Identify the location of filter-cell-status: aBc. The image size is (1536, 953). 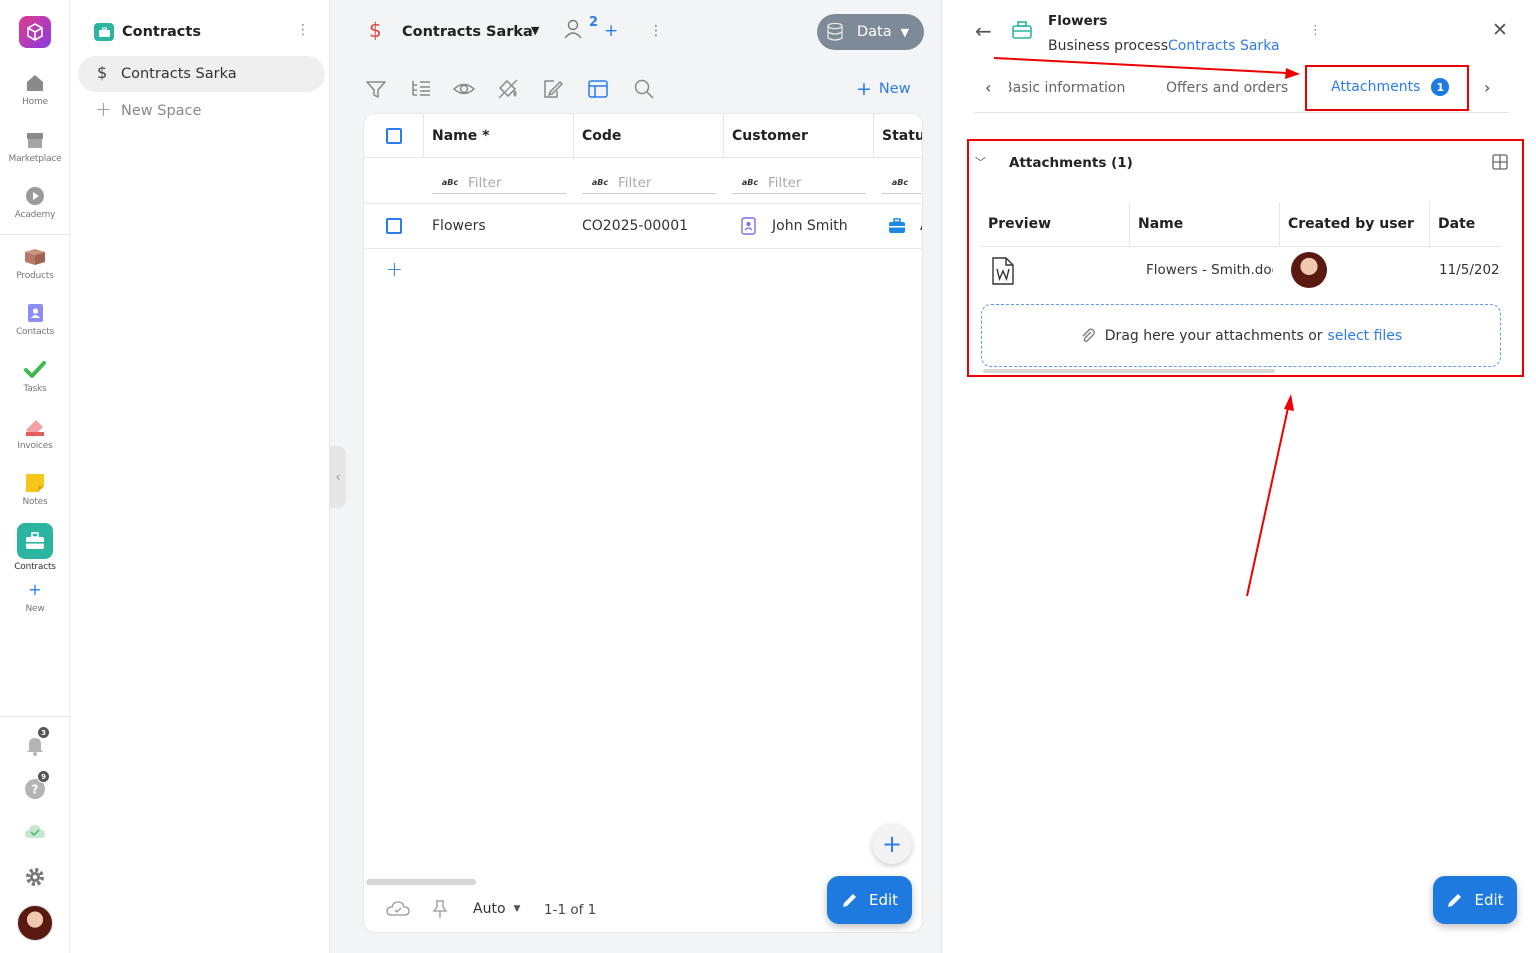
(898, 181).